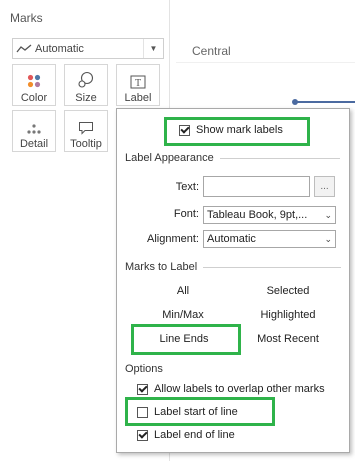  What do you see at coordinates (59, 48) in the screenshot?
I see `mark-type-value: Automatic` at bounding box center [59, 48].